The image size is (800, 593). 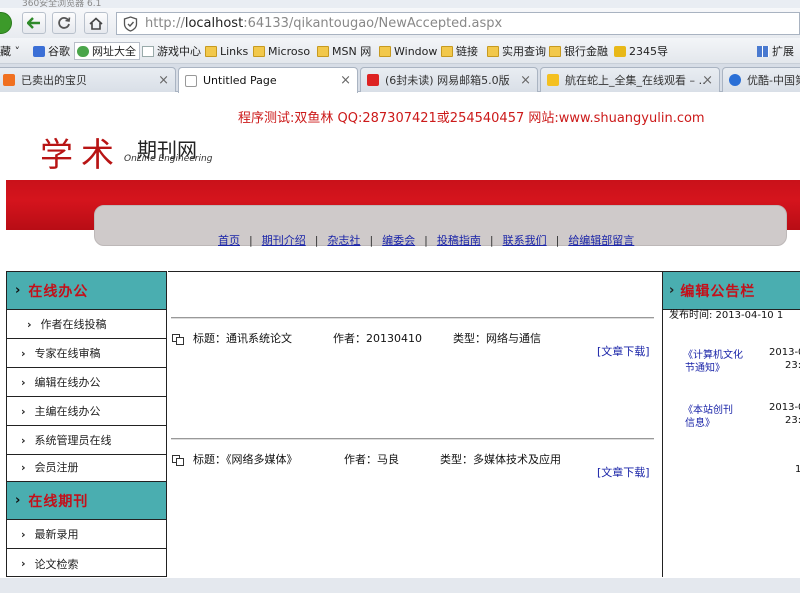 What do you see at coordinates (268, 80) in the screenshot?
I see `tab-untitled-page: Untitled Page ×` at bounding box center [268, 80].